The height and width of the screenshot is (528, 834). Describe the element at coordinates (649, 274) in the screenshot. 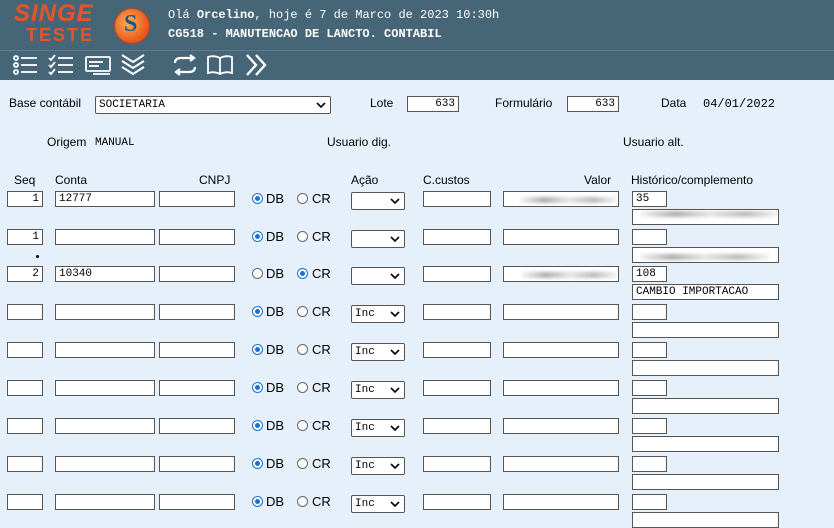

I see `historico-code-field: 108` at that location.